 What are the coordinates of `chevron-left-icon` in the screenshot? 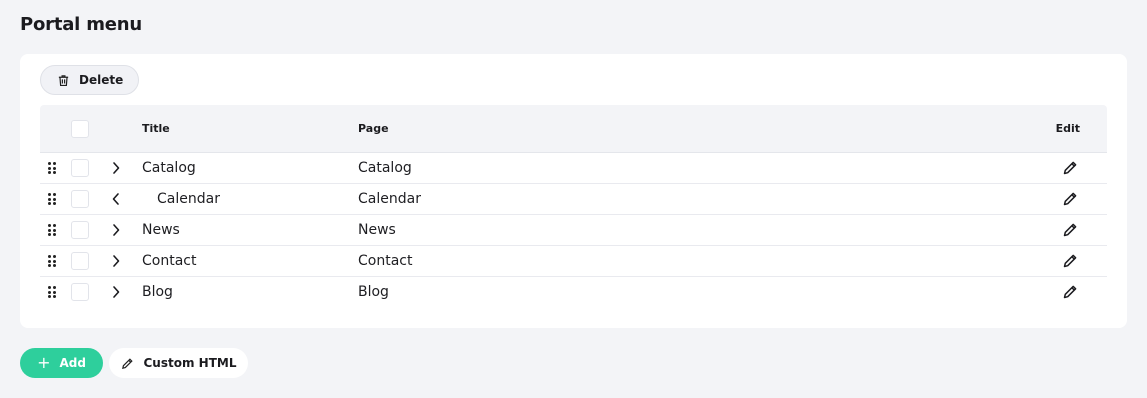 It's located at (116, 199).